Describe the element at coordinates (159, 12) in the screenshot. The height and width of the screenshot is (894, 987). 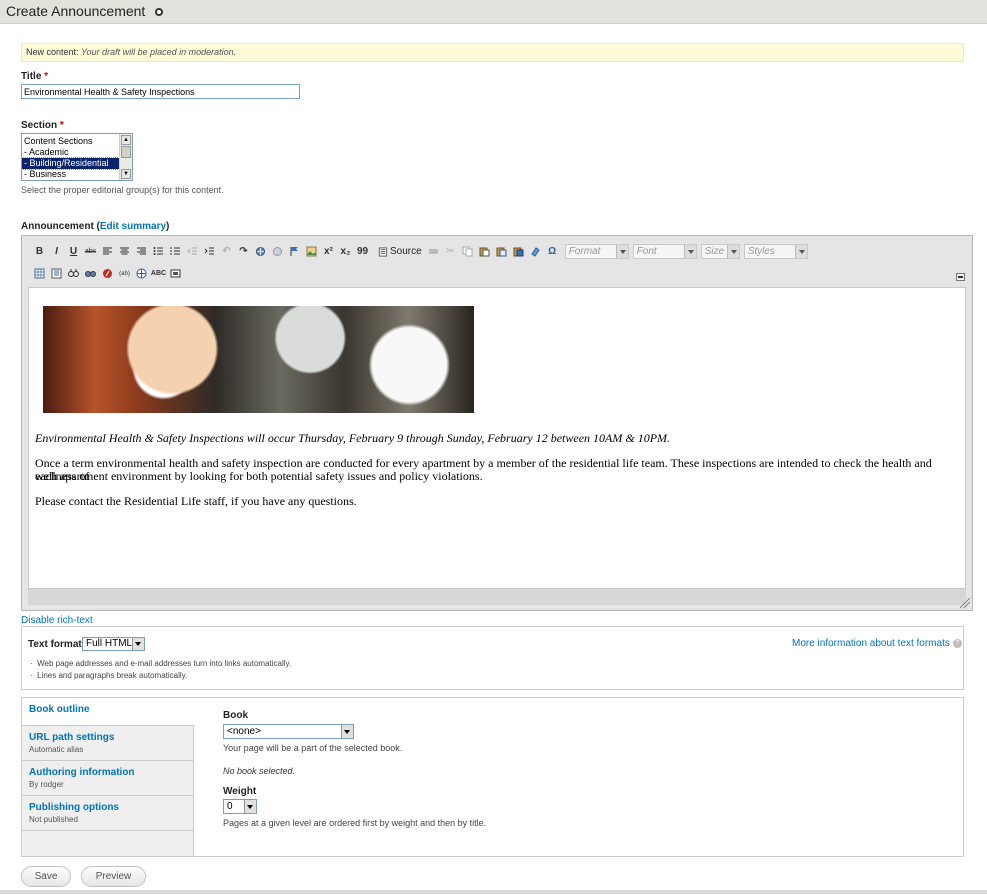
I see `add-shortcut-icon` at that location.